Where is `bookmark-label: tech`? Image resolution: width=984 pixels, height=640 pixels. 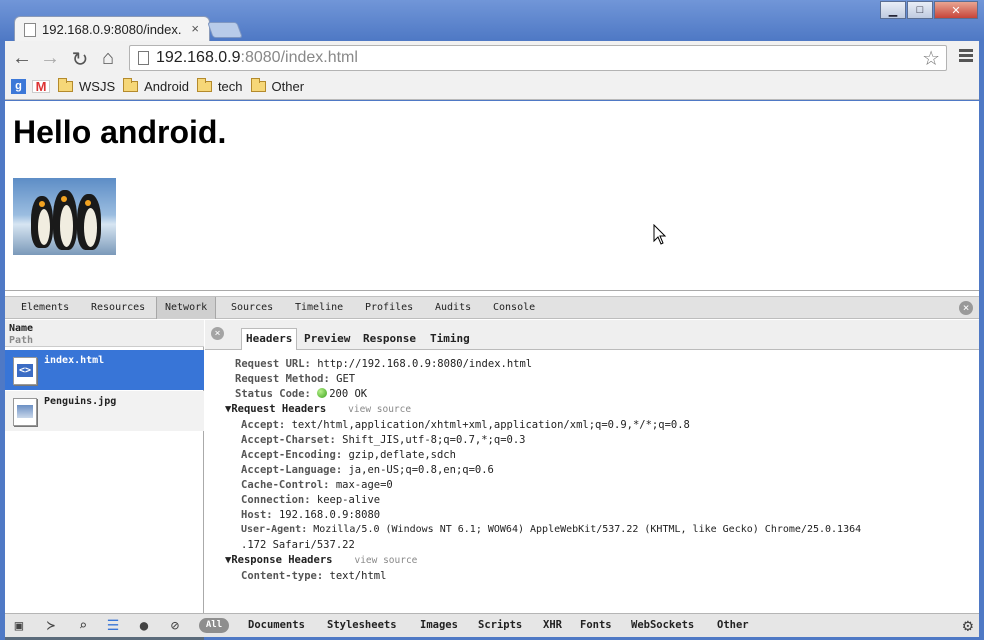 bookmark-label: tech is located at coordinates (230, 86).